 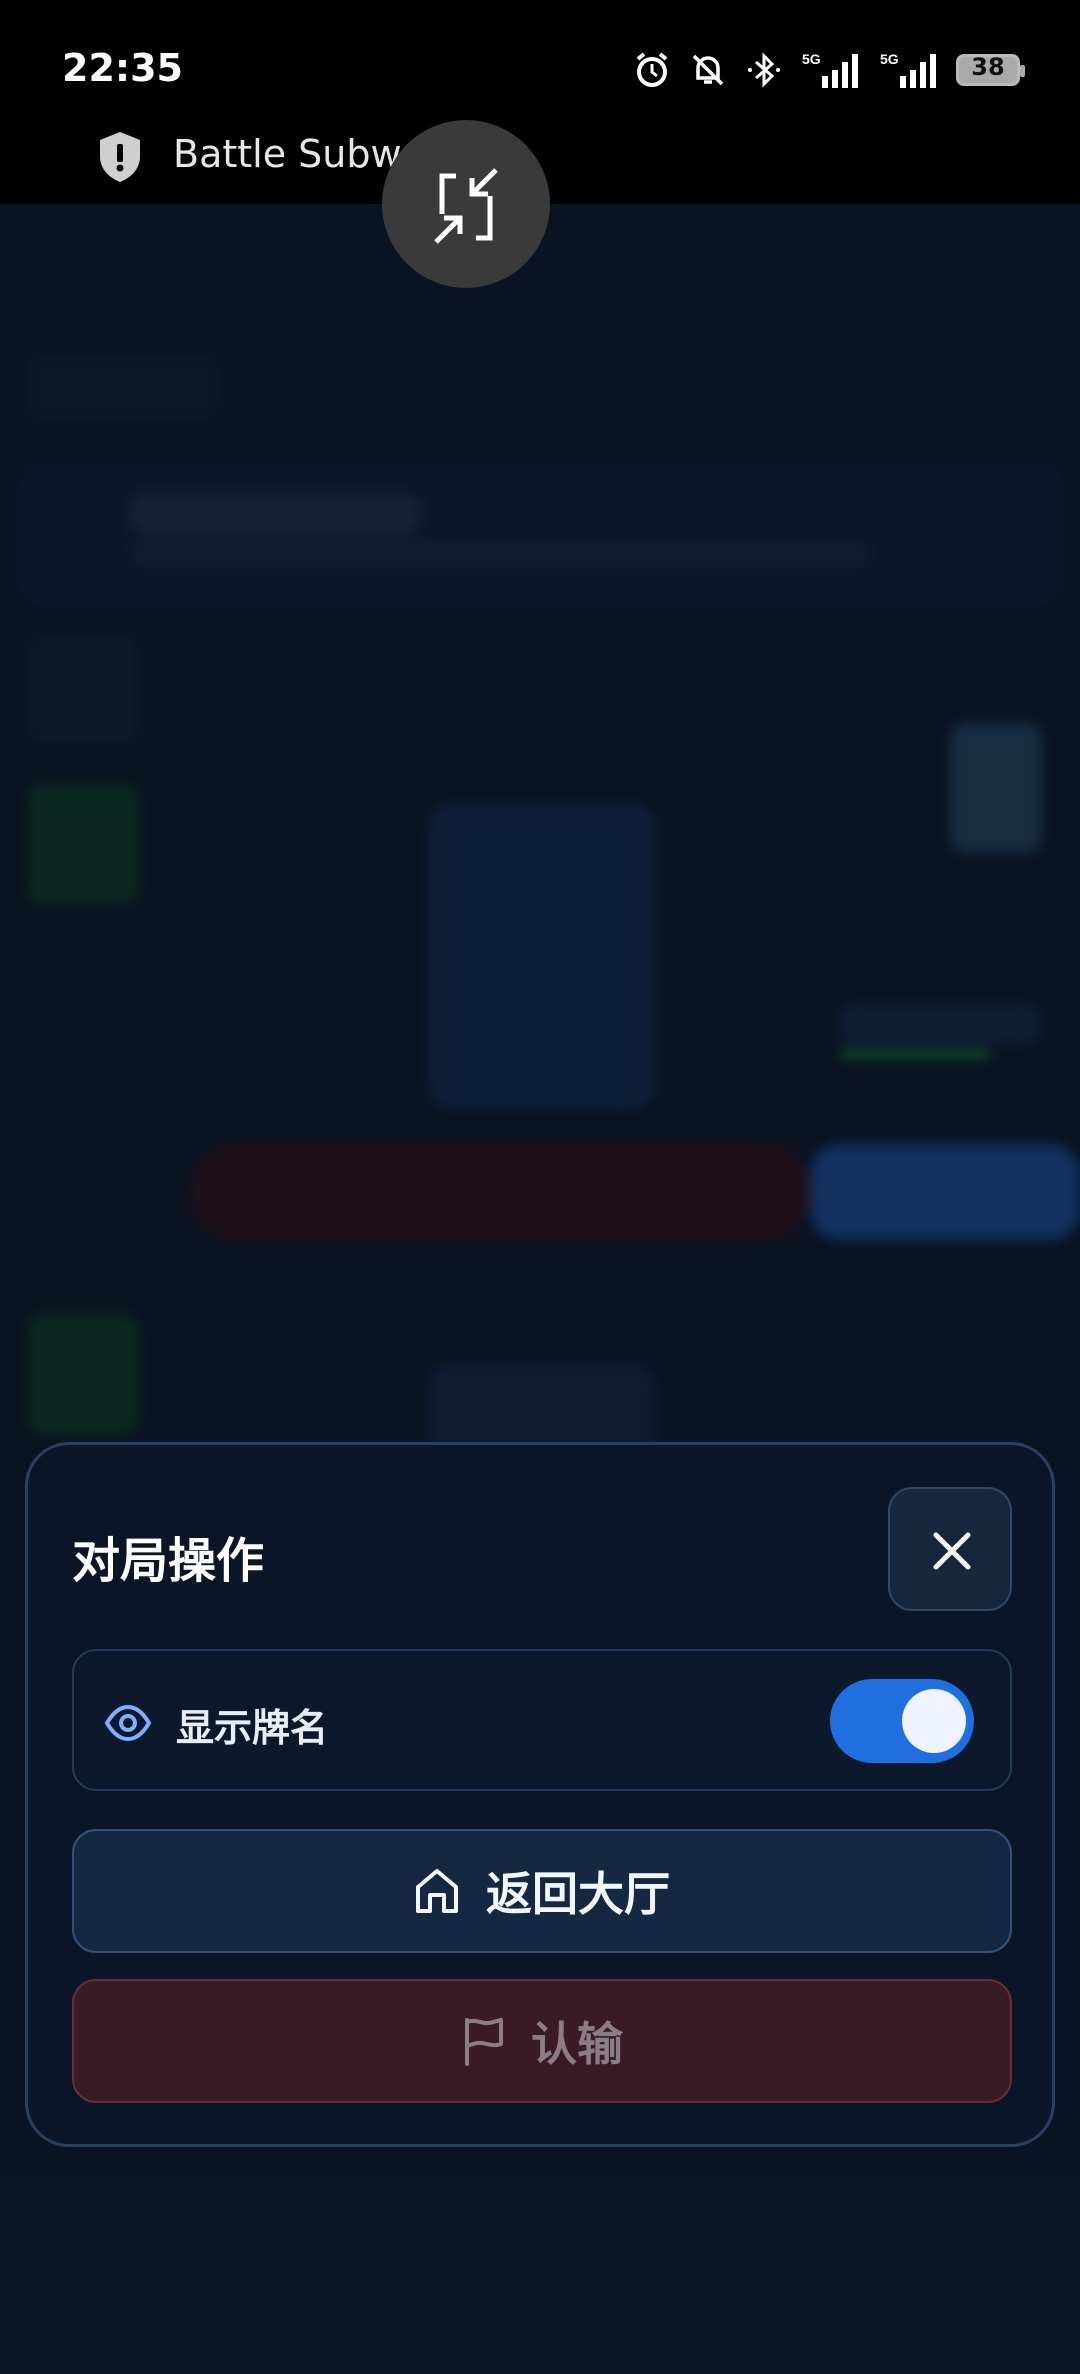 I want to click on alarm-icon, so click(x=652, y=69).